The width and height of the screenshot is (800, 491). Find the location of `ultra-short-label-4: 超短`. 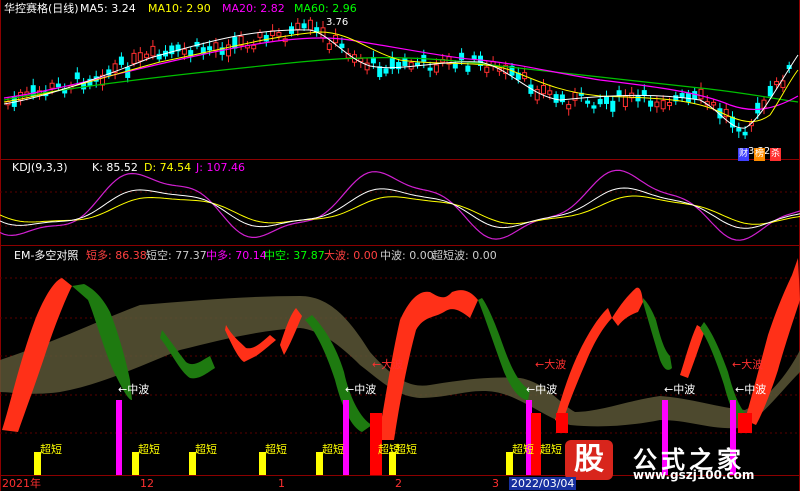

ultra-short-label-4: 超短 is located at coordinates (333, 449).